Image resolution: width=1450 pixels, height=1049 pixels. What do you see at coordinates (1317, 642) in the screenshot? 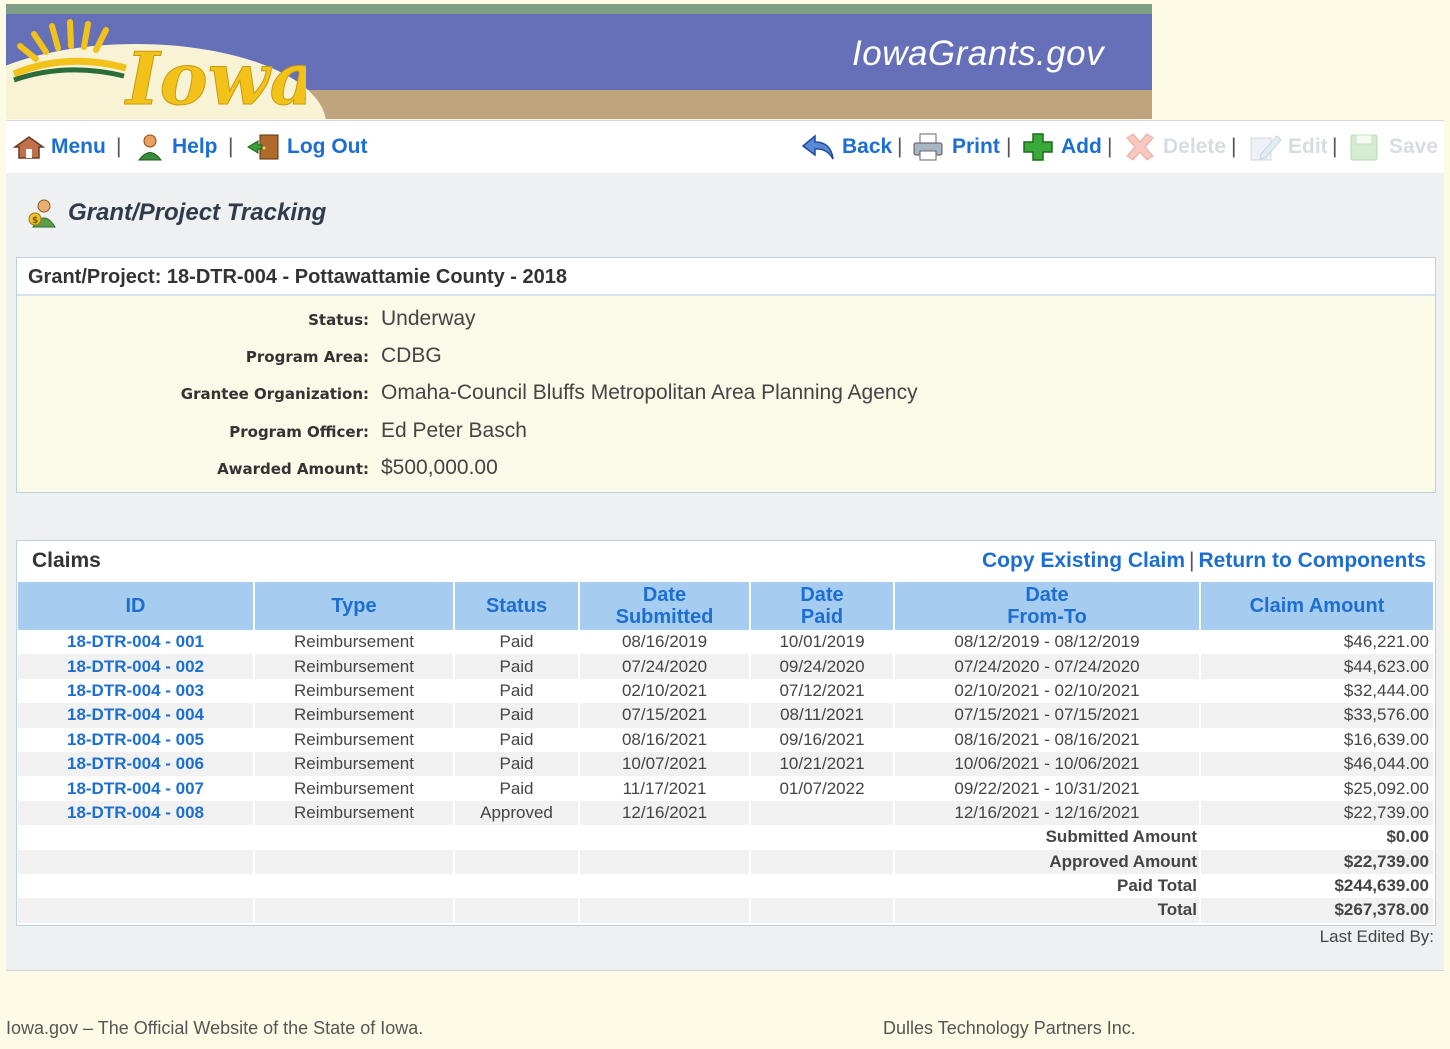
I see `claim-amount: $46,221.00` at bounding box center [1317, 642].